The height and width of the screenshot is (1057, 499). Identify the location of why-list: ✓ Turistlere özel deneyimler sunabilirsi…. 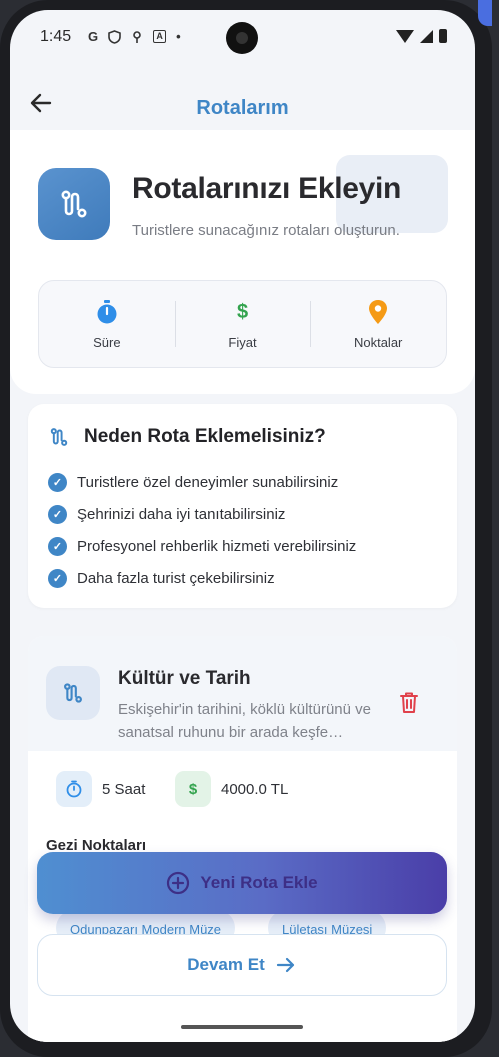
(202, 530).